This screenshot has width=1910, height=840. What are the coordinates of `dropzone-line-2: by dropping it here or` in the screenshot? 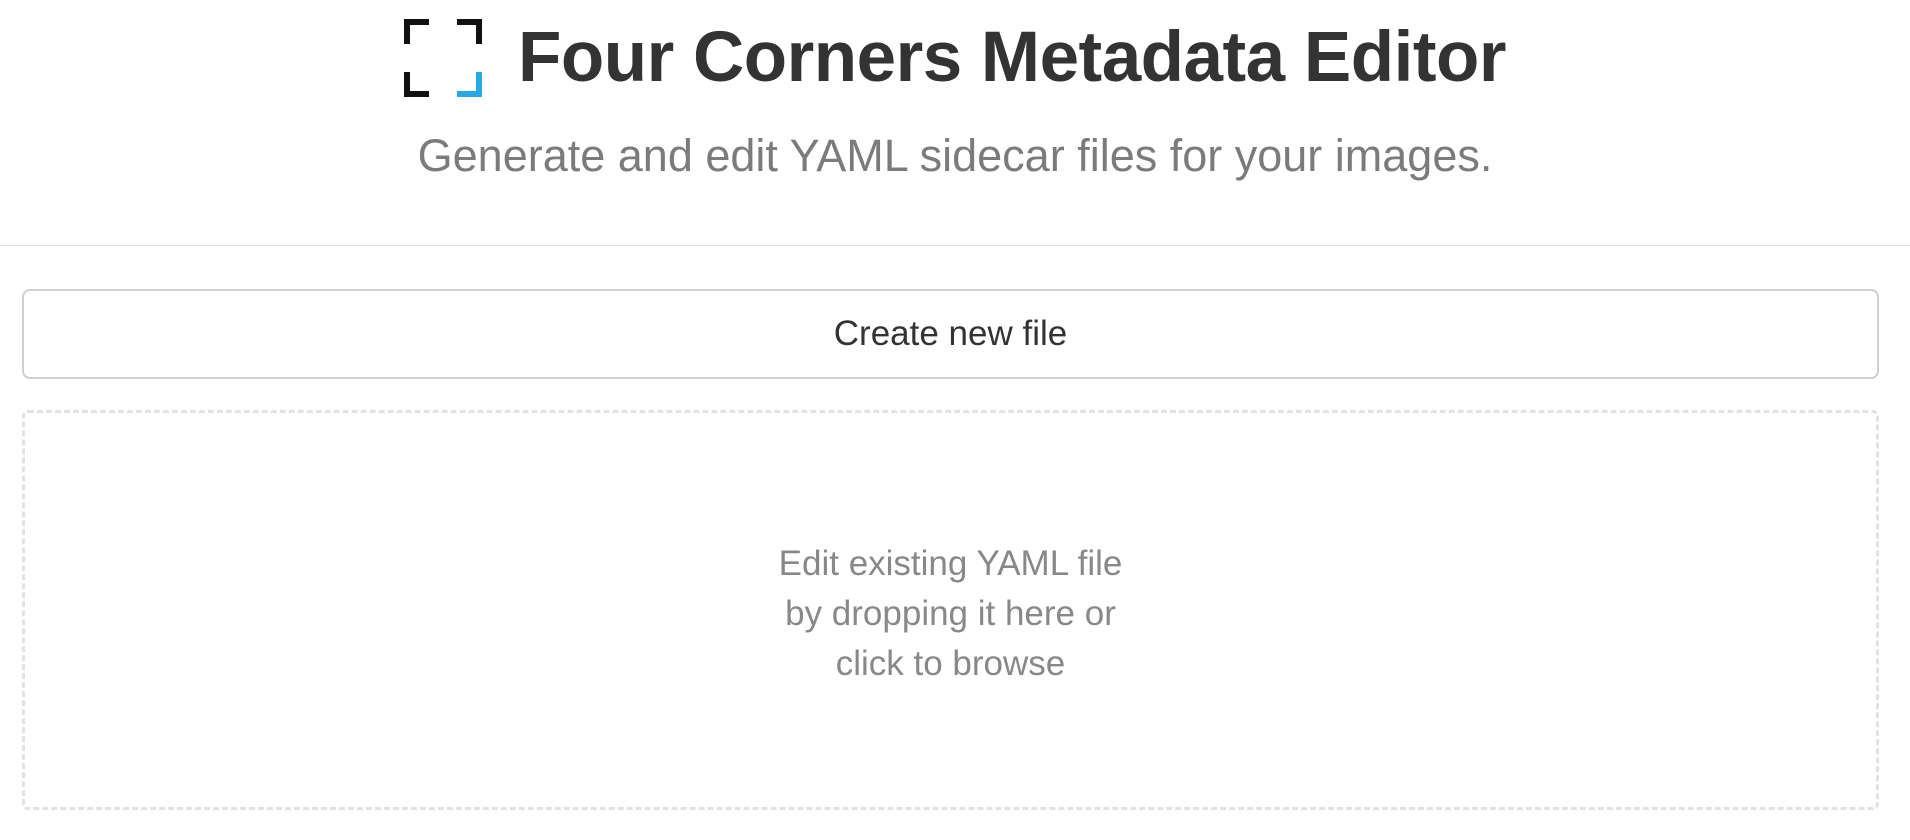 It's located at (950, 613).